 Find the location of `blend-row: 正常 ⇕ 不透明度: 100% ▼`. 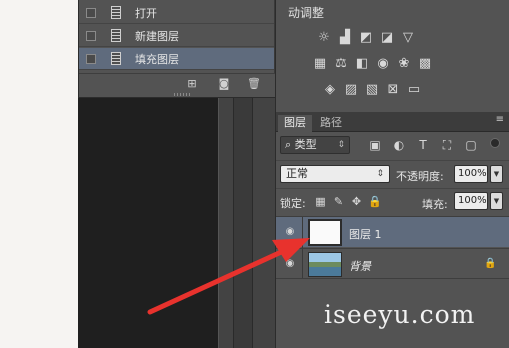

blend-row: 正常 ⇕ 不透明度: 100% ▼ is located at coordinates (392, 172).